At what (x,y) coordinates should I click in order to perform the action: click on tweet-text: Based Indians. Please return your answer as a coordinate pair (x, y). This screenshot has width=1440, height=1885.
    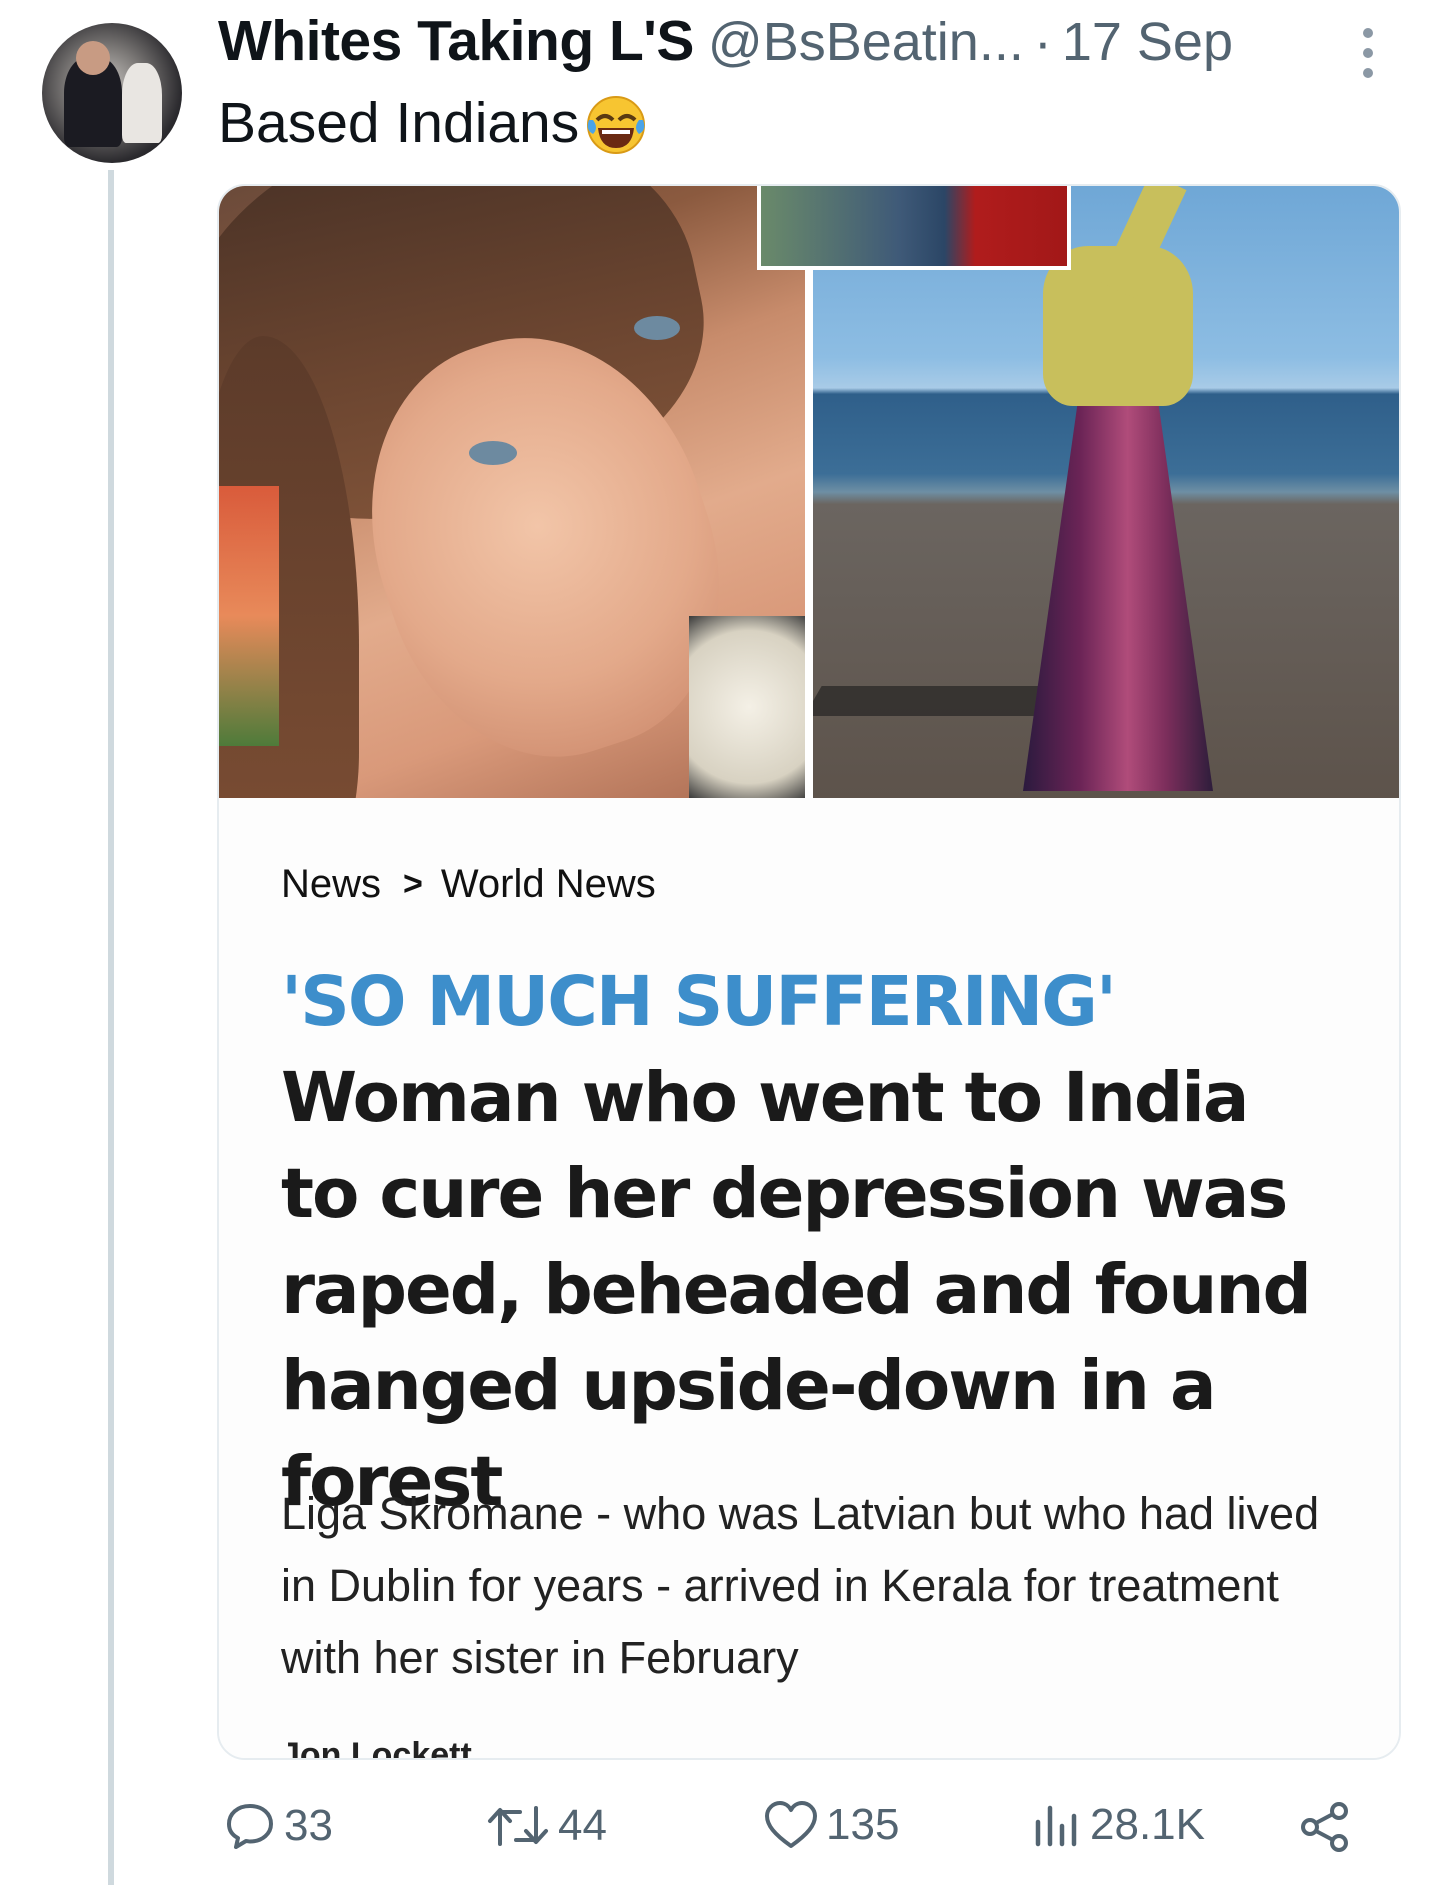
    Looking at the image, I should click on (433, 123).